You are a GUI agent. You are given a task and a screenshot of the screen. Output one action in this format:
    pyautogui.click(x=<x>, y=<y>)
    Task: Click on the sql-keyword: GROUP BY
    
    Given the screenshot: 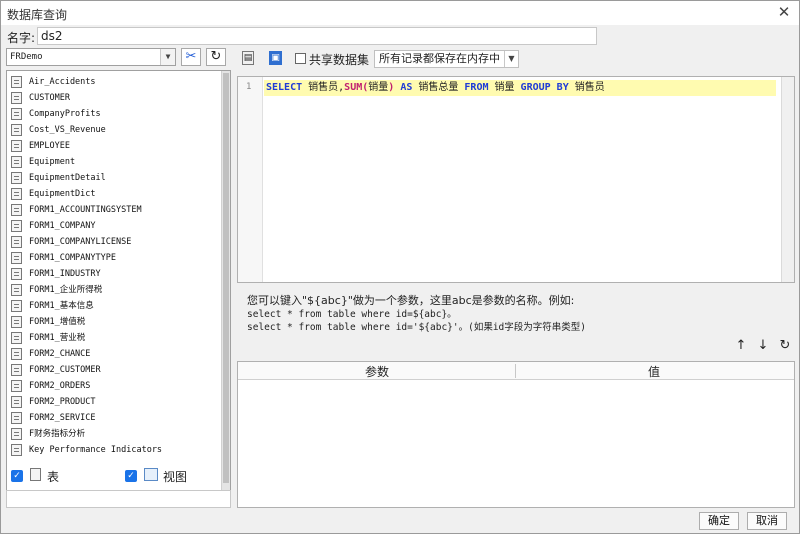 What is the action you would take?
    pyautogui.click(x=544, y=87)
    